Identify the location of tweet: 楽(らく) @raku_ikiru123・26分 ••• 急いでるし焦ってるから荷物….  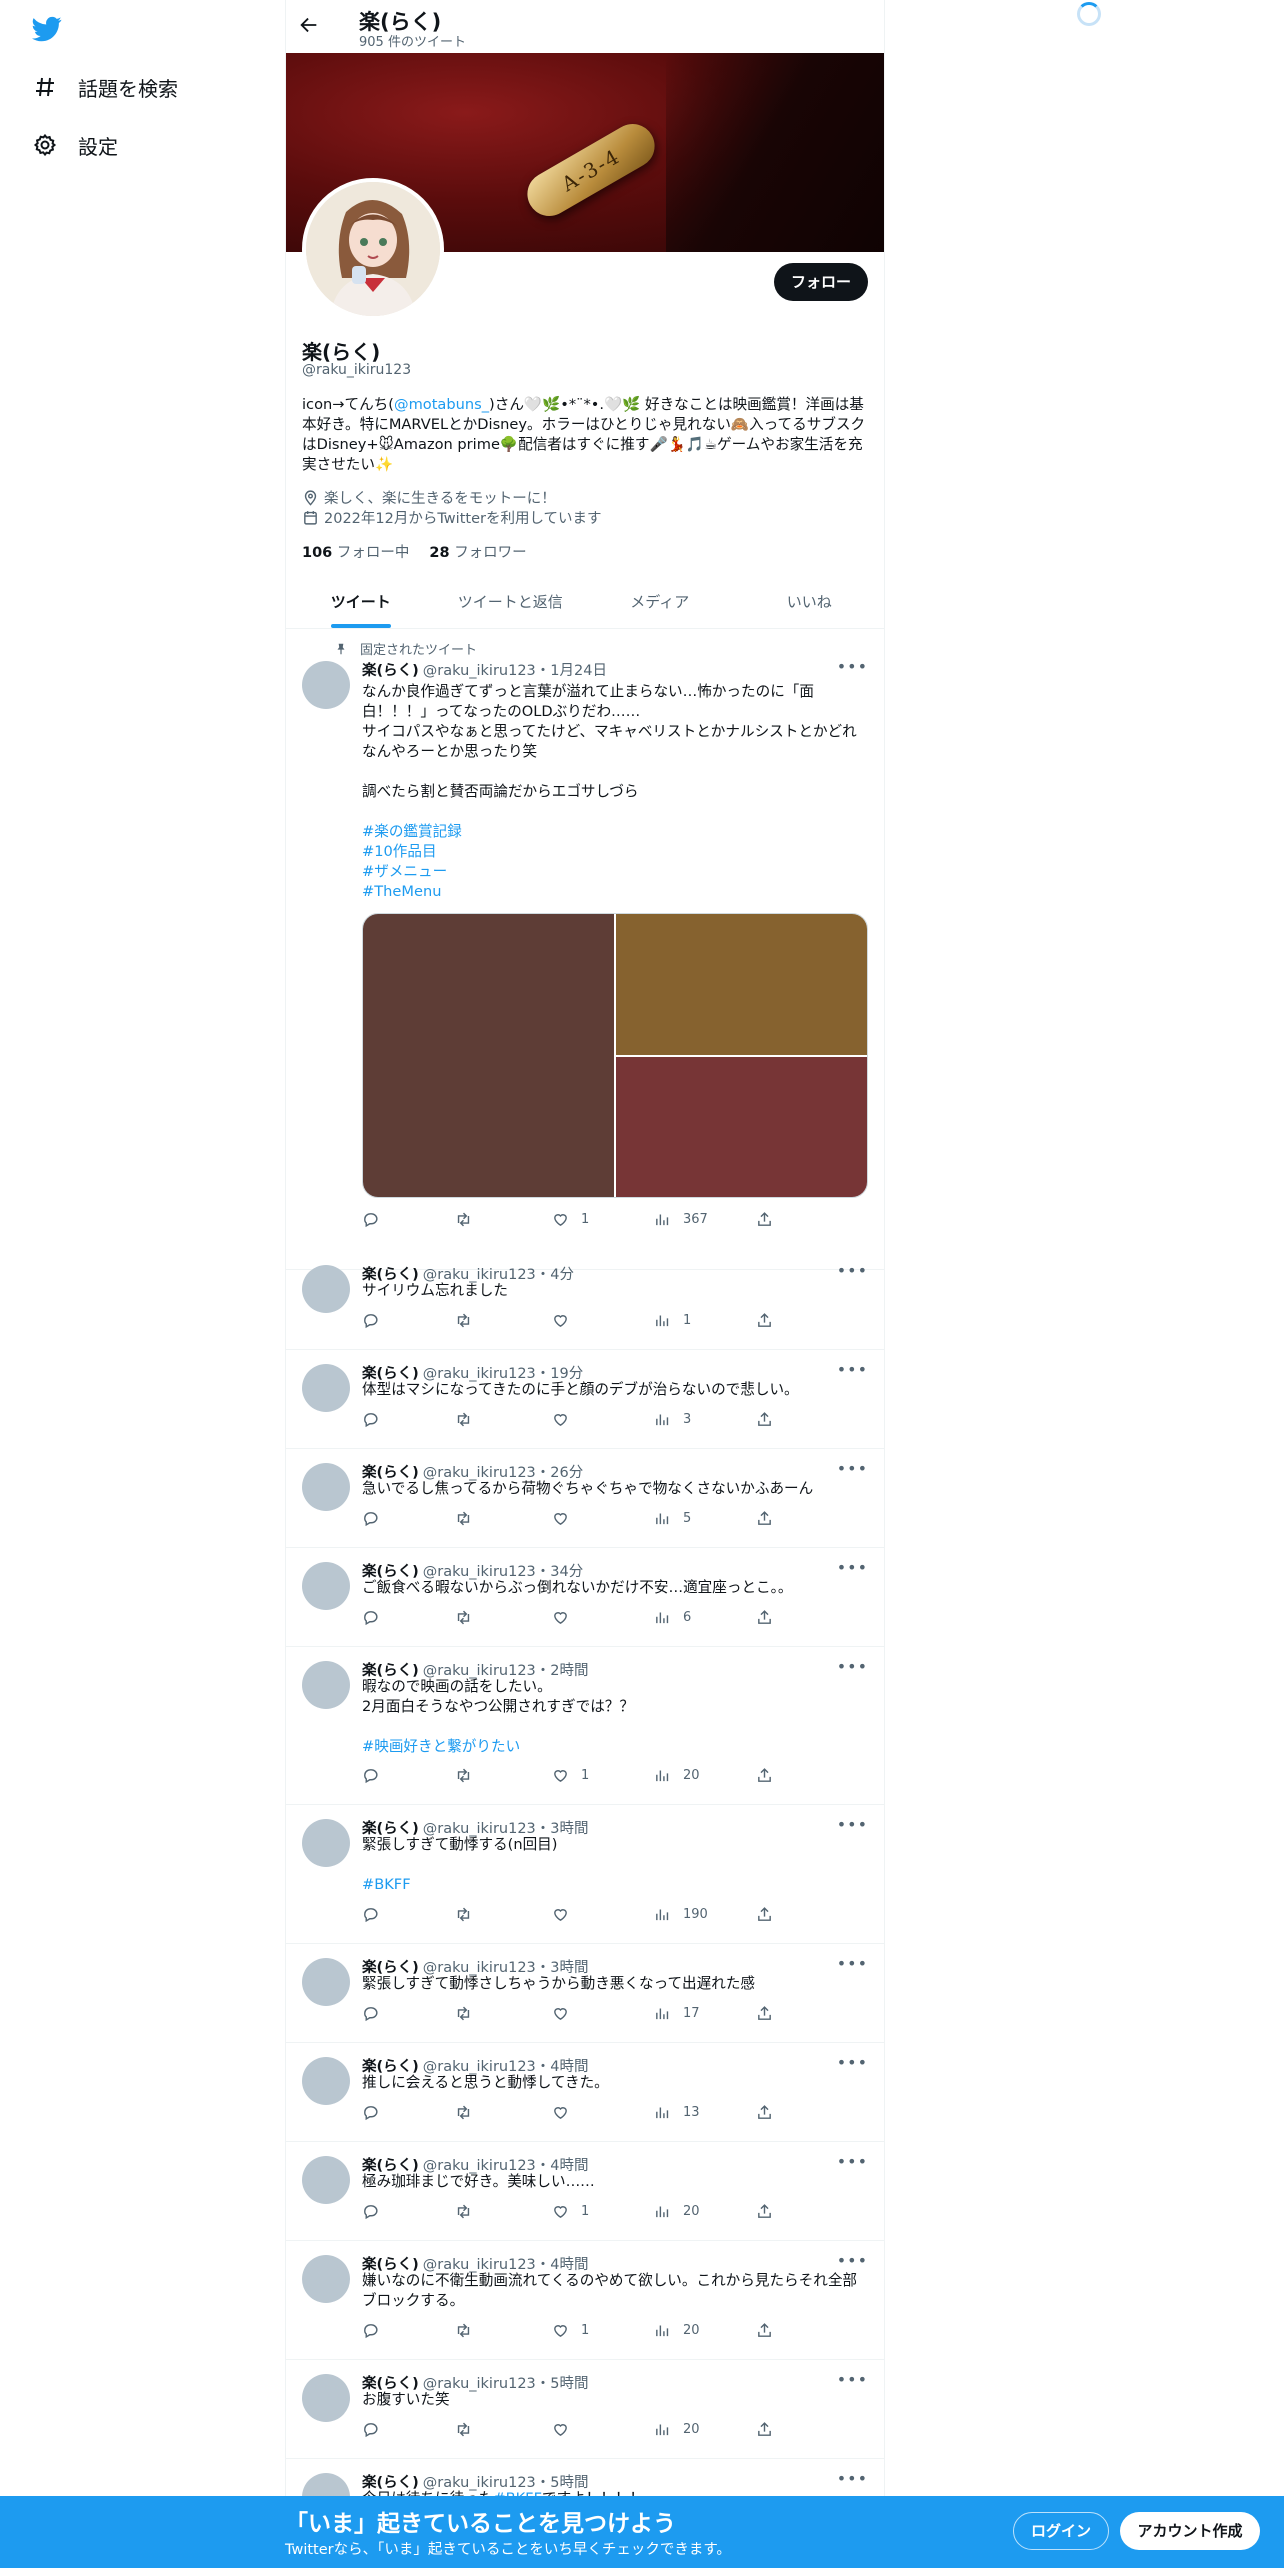
(585, 1498).